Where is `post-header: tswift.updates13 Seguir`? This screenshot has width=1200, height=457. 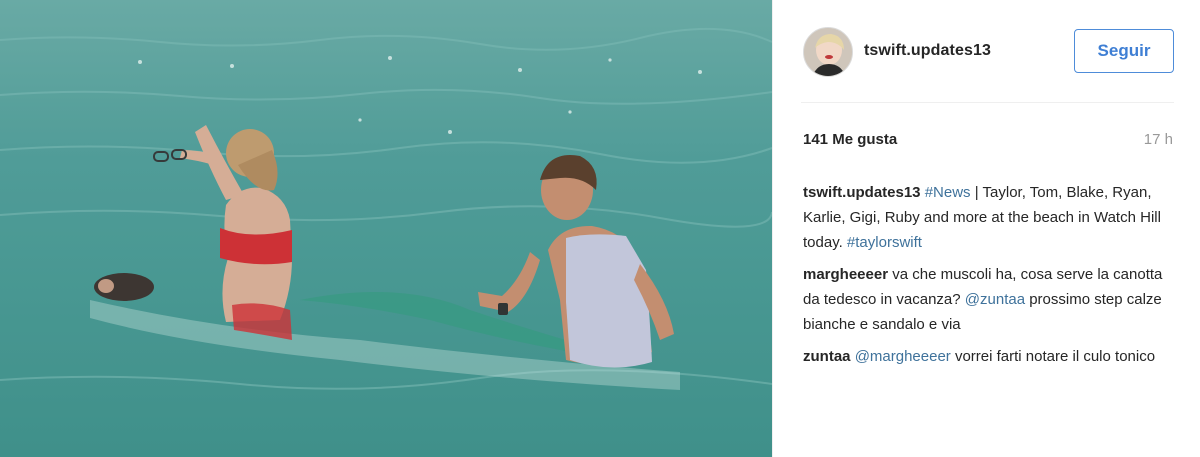 post-header: tswift.updates13 Seguir is located at coordinates (986, 51).